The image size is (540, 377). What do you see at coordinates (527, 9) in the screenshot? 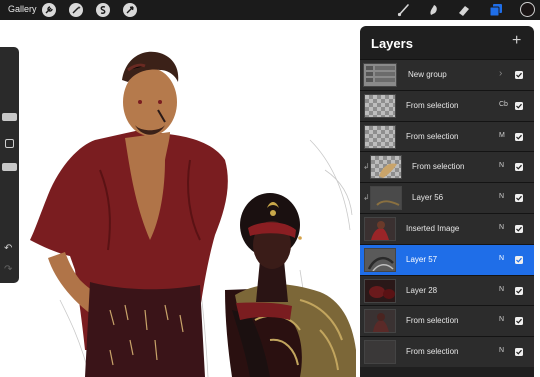
I see `color-swatch` at bounding box center [527, 9].